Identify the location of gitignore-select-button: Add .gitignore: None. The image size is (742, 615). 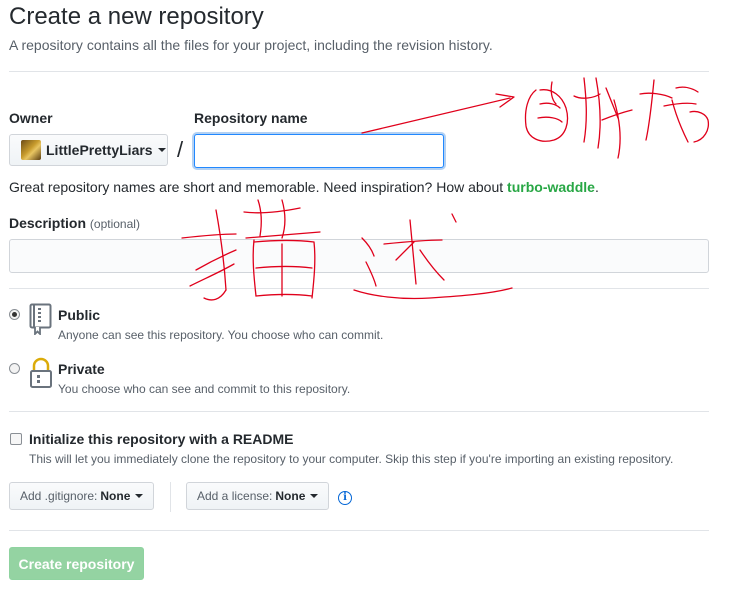
(82, 496).